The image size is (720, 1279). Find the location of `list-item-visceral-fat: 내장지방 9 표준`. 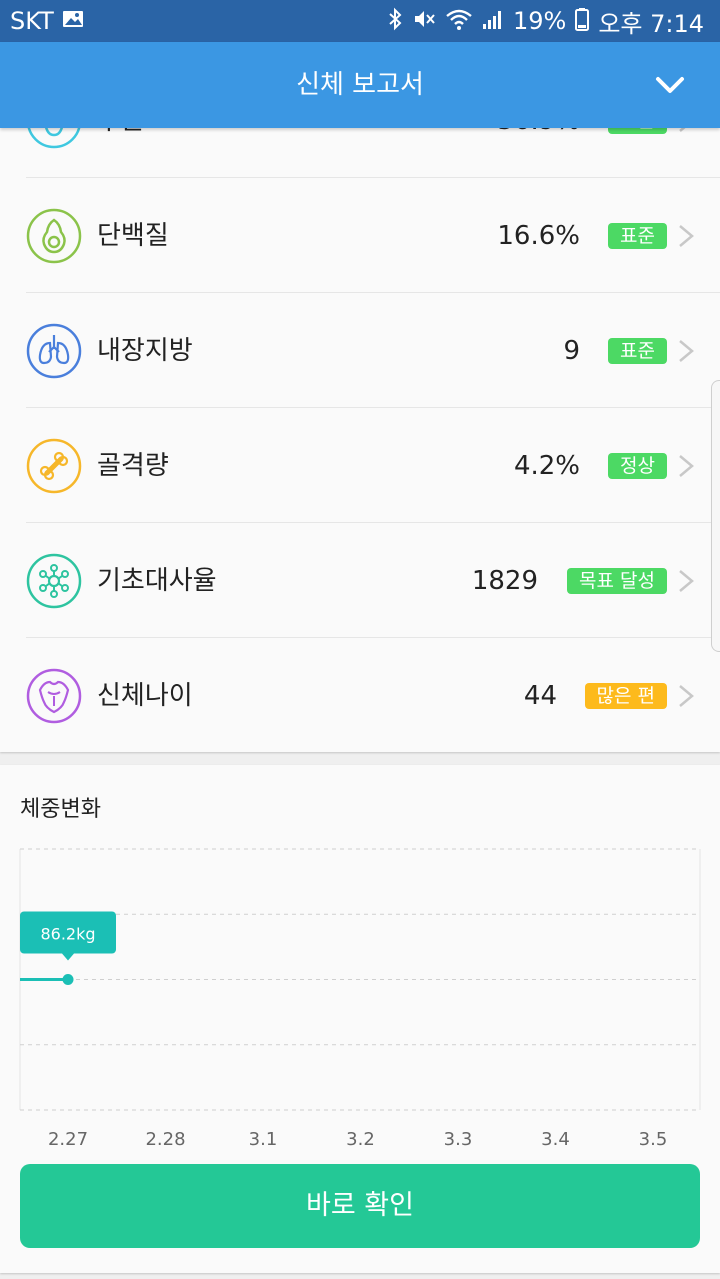

list-item-visceral-fat: 내장지방 9 표준 is located at coordinates (360, 350).